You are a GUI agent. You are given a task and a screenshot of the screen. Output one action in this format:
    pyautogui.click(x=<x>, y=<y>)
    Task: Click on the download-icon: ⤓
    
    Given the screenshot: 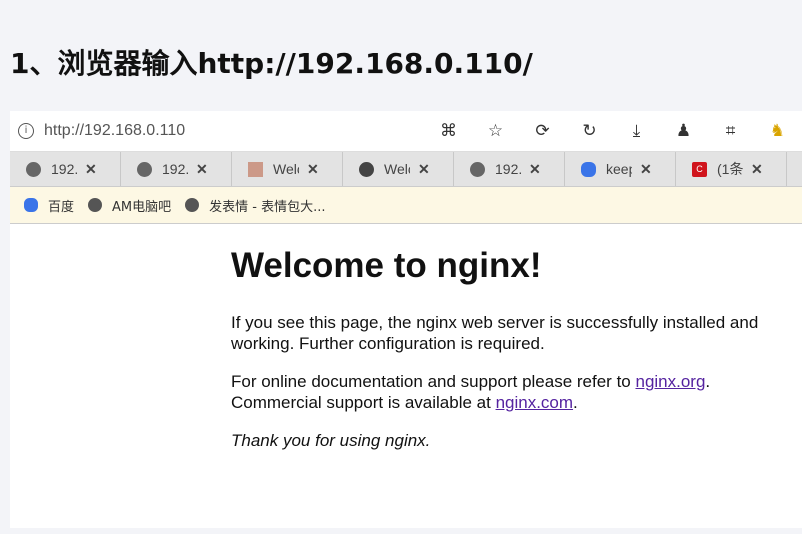 What is the action you would take?
    pyautogui.click(x=636, y=131)
    